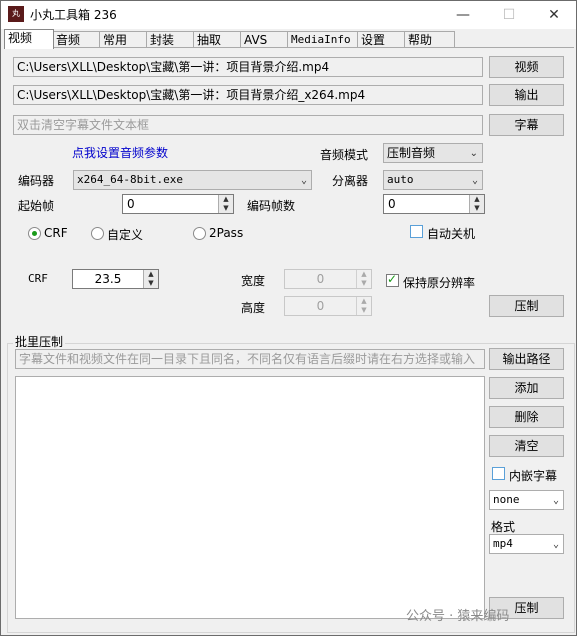 The image size is (577, 636). Describe the element at coordinates (171, 39) in the screenshot. I see `tab-mux: 封装` at that location.